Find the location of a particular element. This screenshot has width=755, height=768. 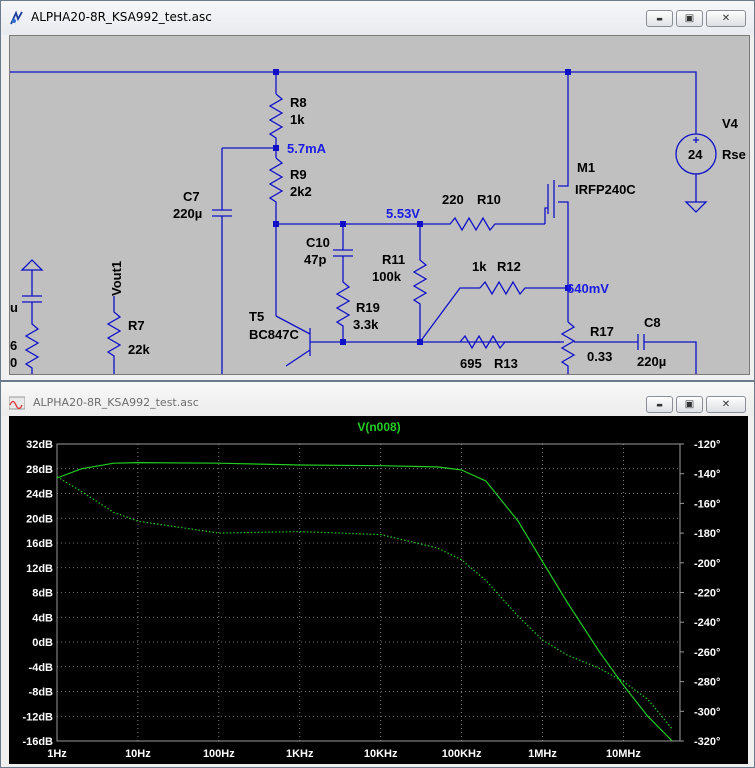

op-5-53v: 5.53V is located at coordinates (403, 213).